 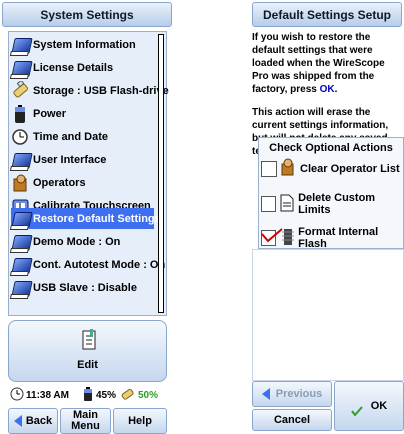 I want to click on list-item-restore-default-settings: Restore Default Settings, so click(x=86, y=218).